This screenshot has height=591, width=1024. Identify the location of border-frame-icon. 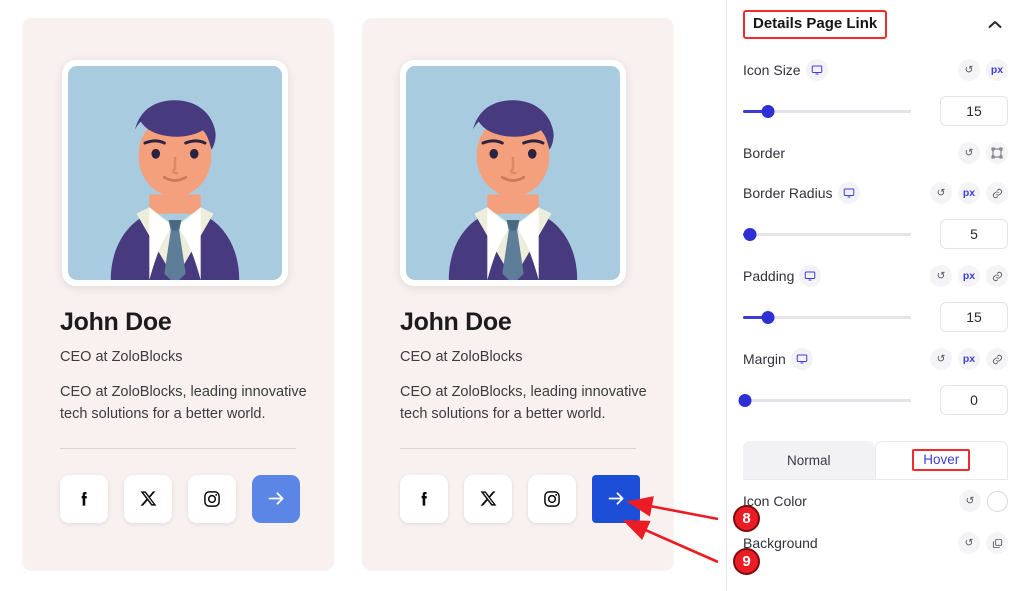
(997, 153).